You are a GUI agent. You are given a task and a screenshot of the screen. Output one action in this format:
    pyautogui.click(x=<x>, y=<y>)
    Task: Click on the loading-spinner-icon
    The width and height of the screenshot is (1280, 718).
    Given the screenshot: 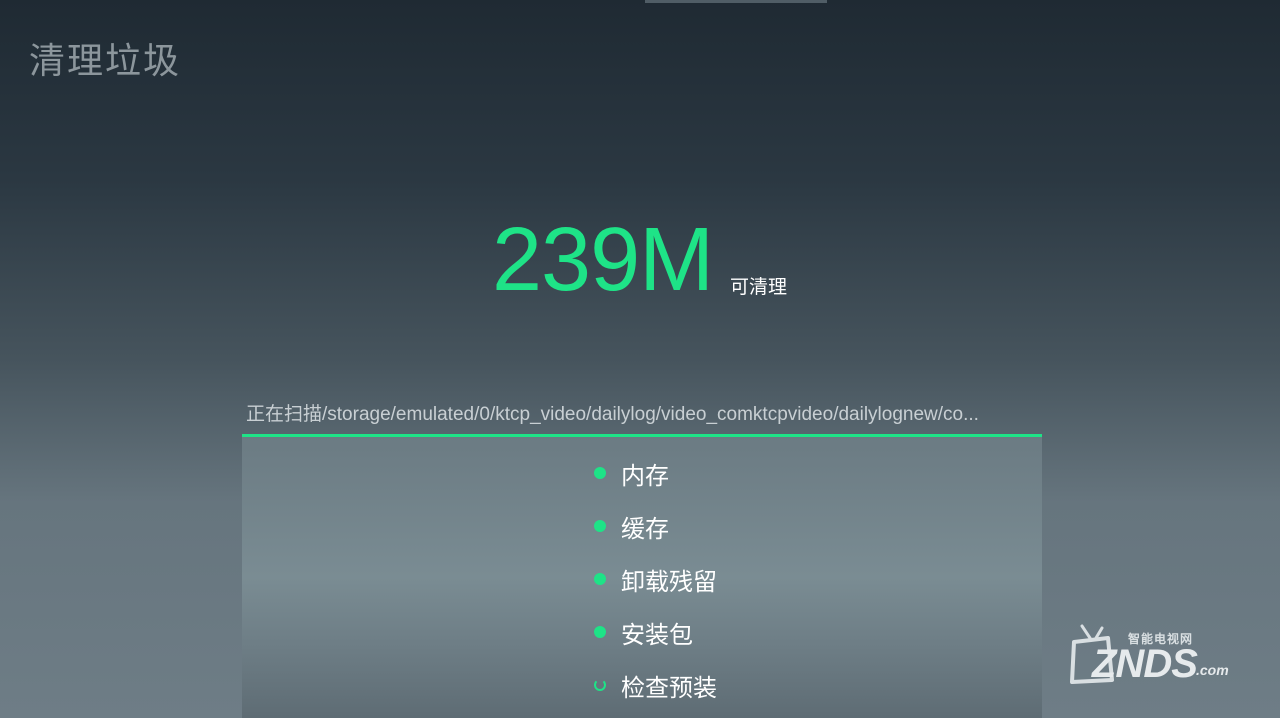 What is the action you would take?
    pyautogui.click(x=600, y=685)
    